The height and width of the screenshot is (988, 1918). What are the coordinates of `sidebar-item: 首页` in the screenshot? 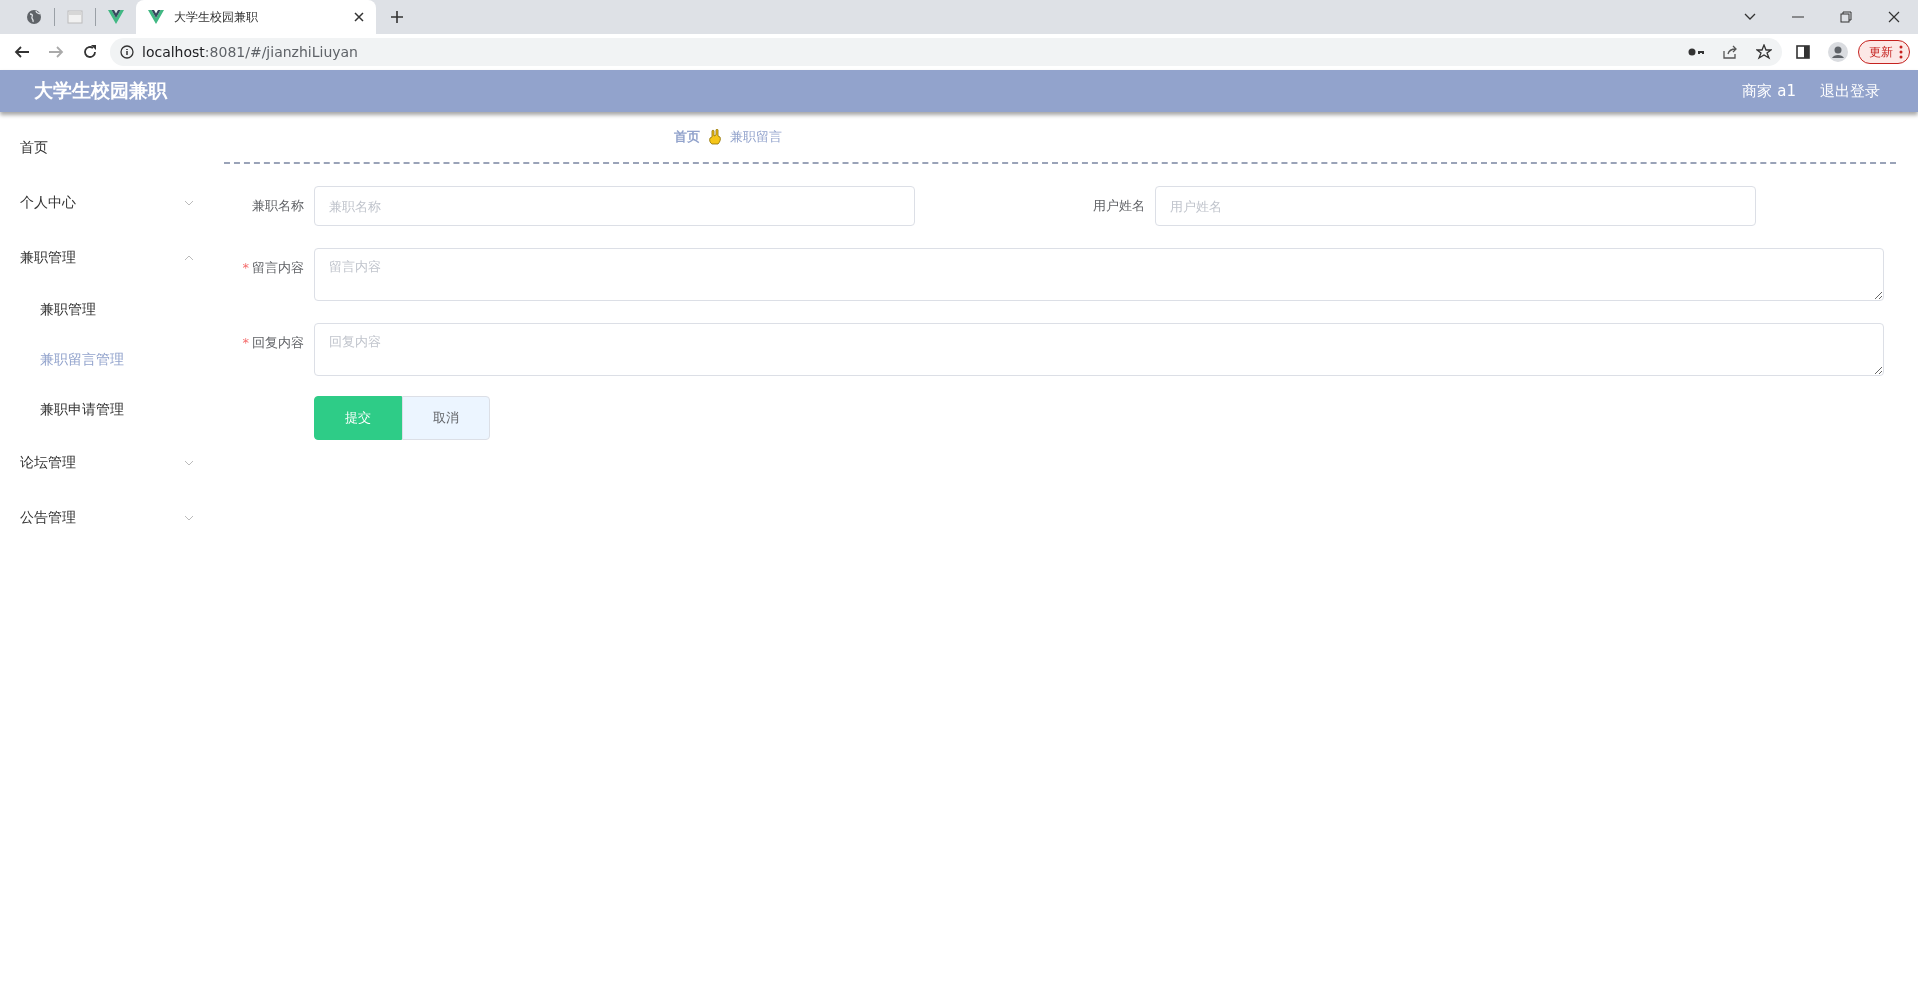 It's located at (112, 147).